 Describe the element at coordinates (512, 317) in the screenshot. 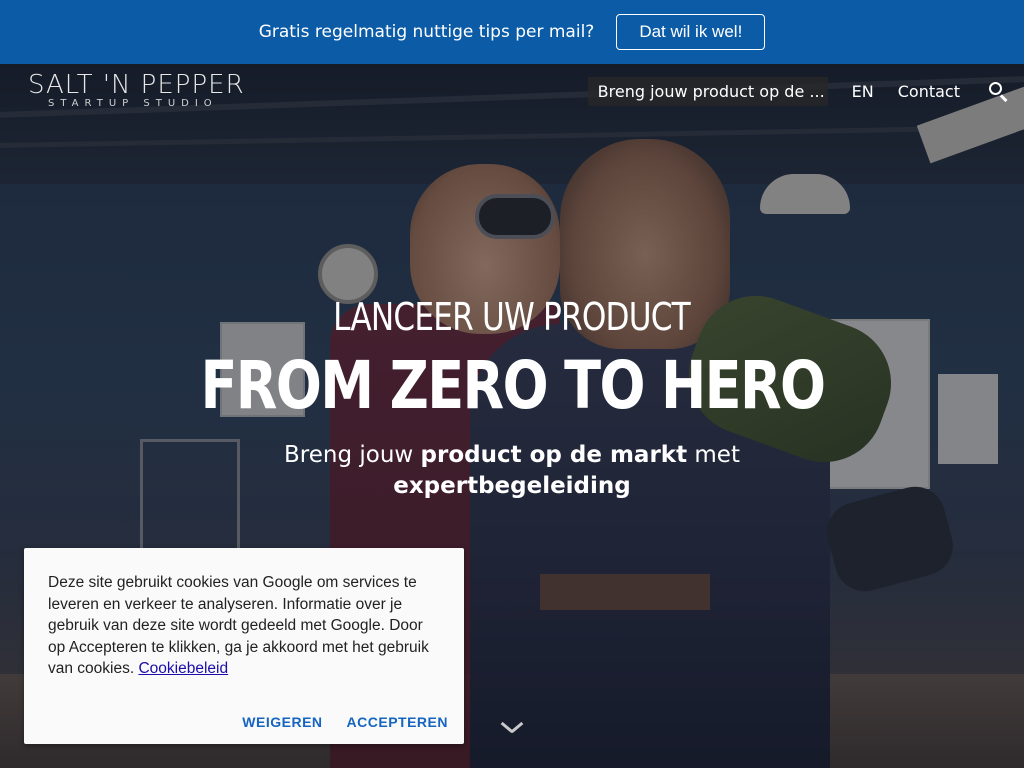

I see `hero-kicker: LANCEER UW PRODUCT` at that location.